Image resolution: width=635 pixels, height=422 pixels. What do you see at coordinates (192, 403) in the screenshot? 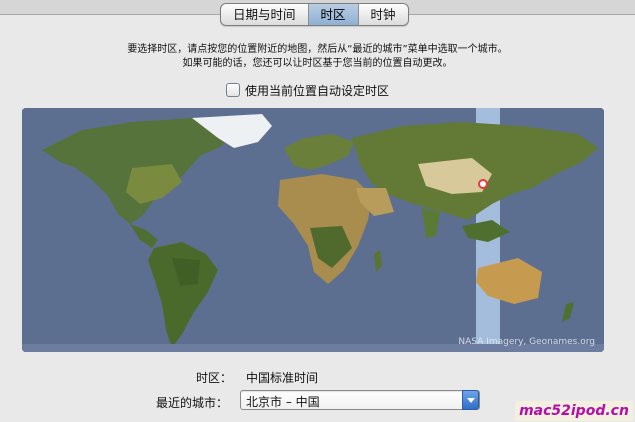
I see `nearest-city-label: 最近的城市：` at bounding box center [192, 403].